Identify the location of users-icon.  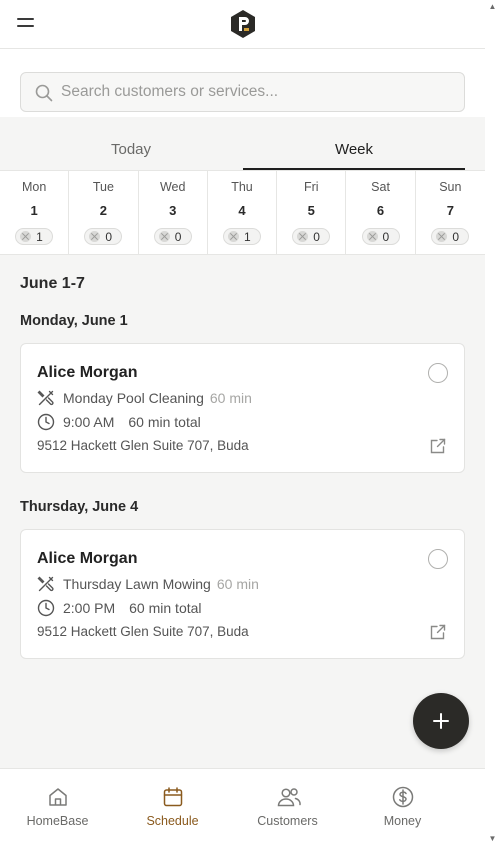
(289, 797).